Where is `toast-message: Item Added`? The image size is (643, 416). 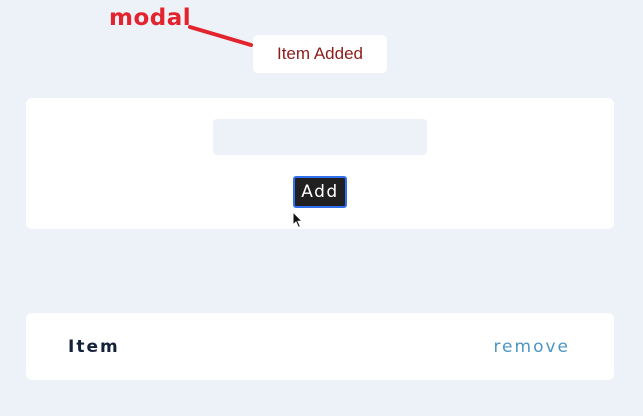 toast-message: Item Added is located at coordinates (319, 53).